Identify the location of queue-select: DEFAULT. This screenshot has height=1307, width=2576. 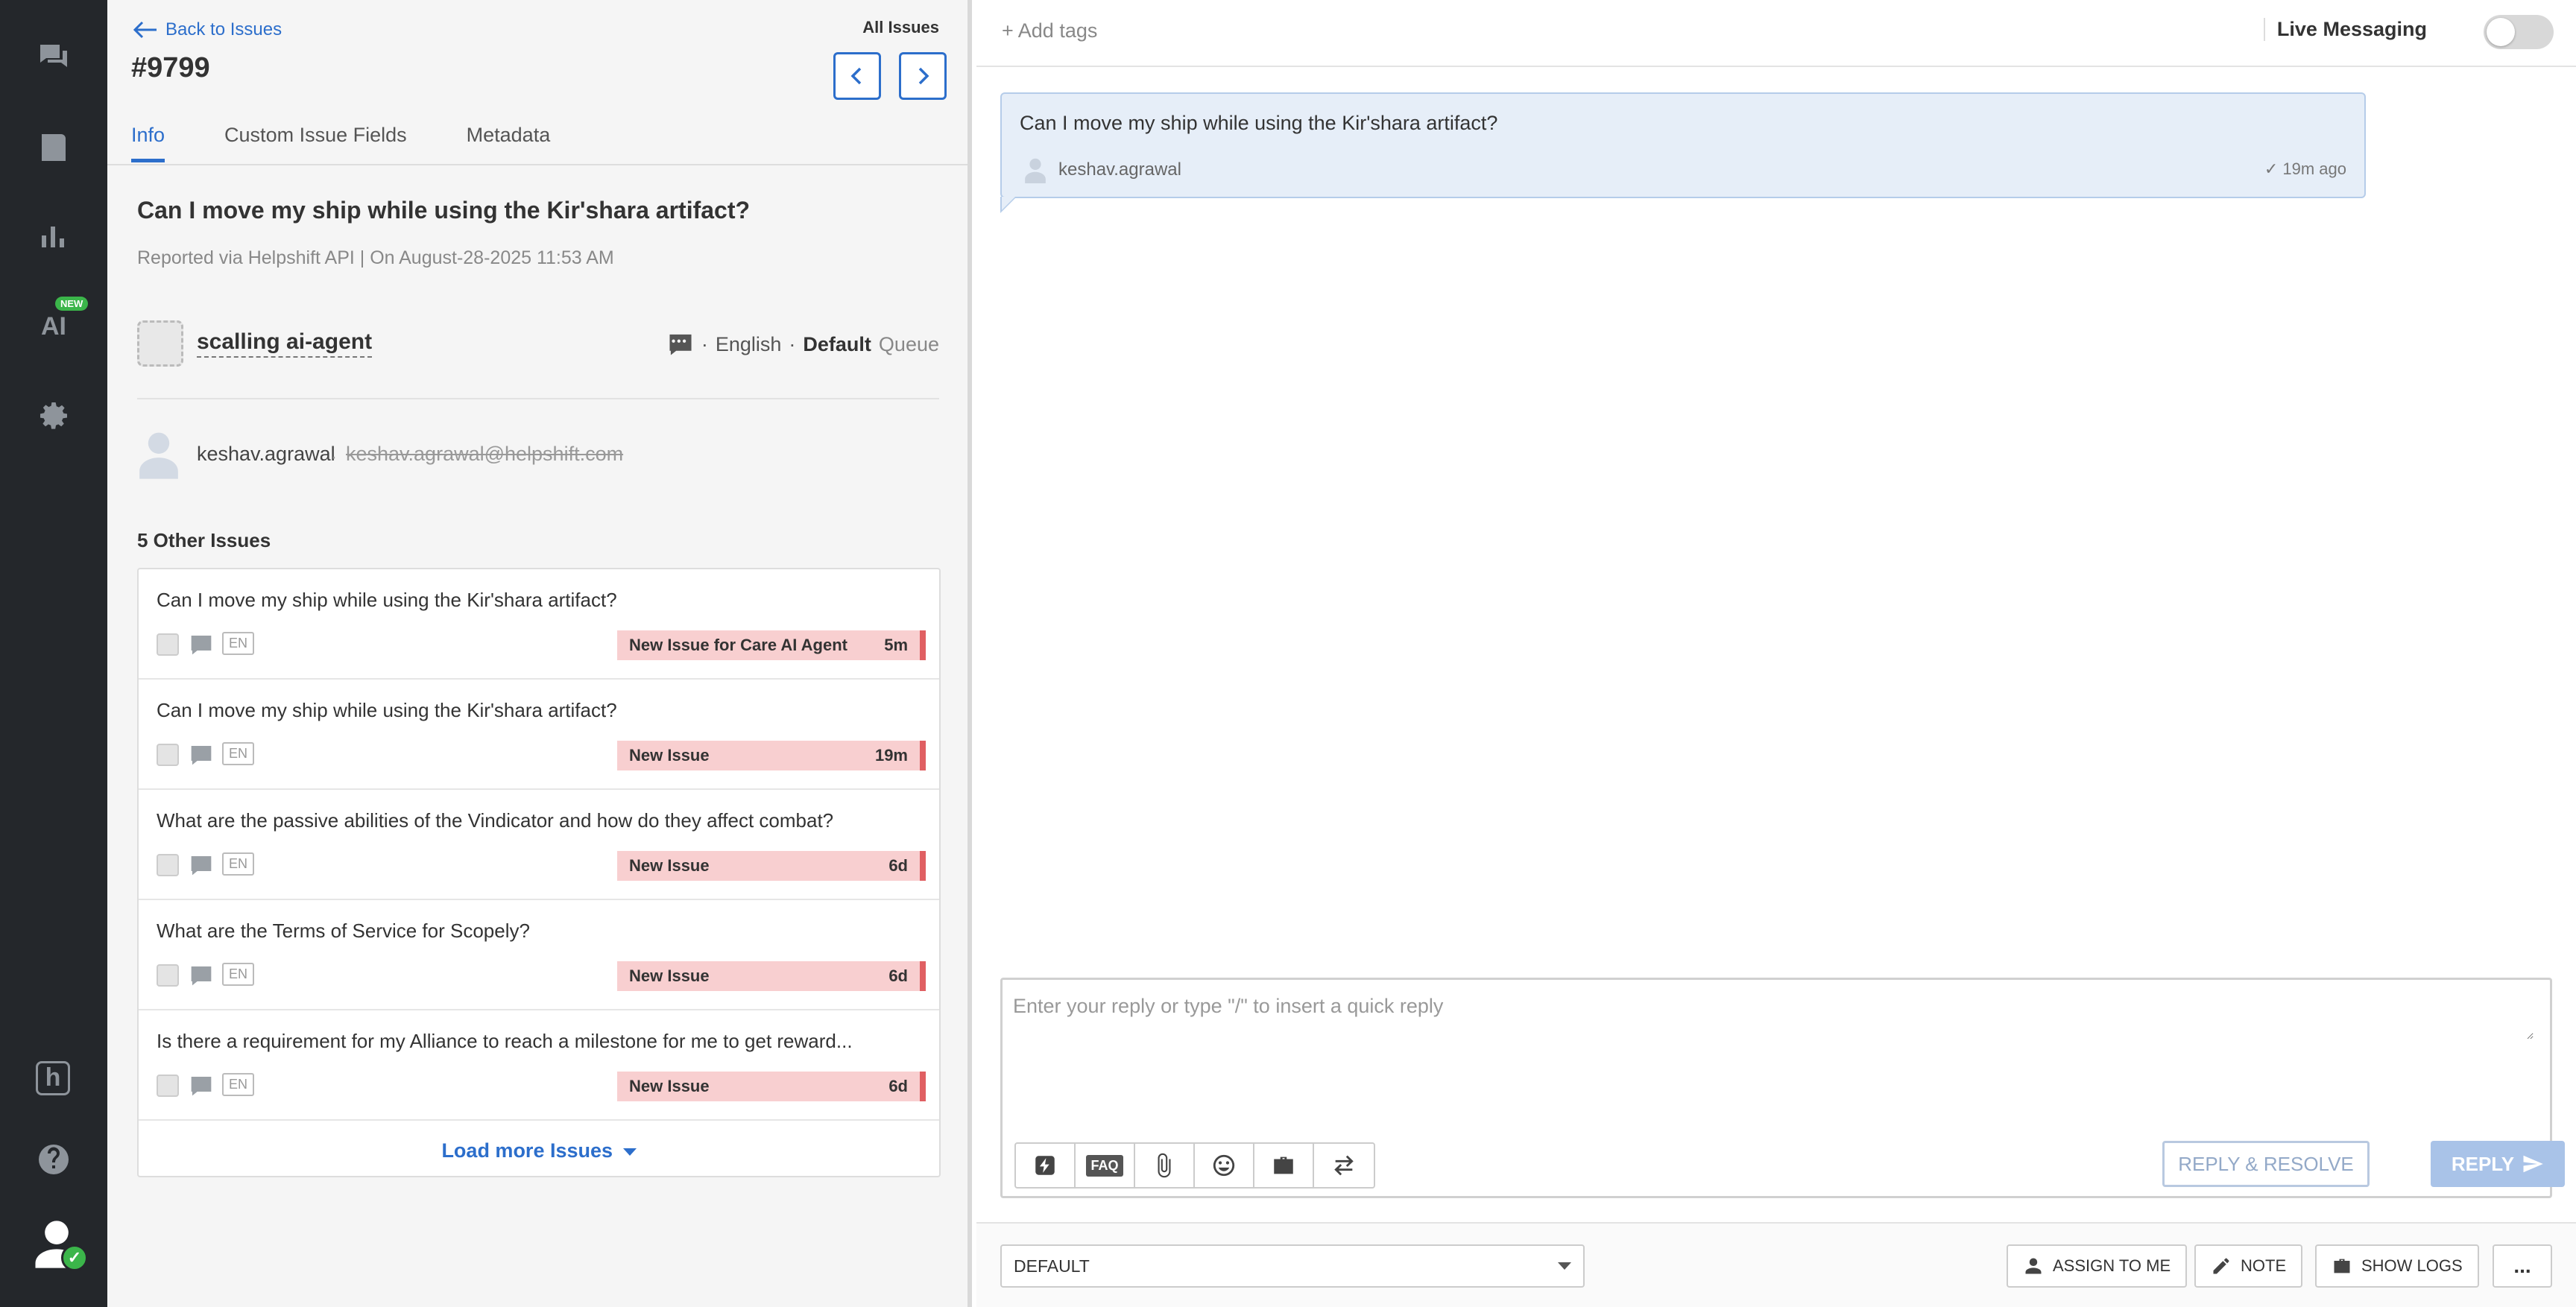
(1293, 1266).